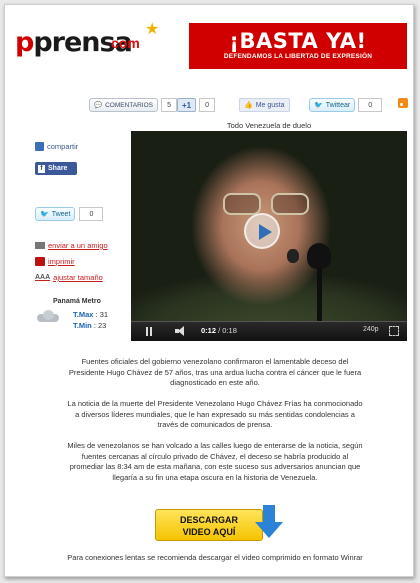 This screenshot has height=583, width=420. I want to click on twitter-label: Twittear, so click(338, 105).